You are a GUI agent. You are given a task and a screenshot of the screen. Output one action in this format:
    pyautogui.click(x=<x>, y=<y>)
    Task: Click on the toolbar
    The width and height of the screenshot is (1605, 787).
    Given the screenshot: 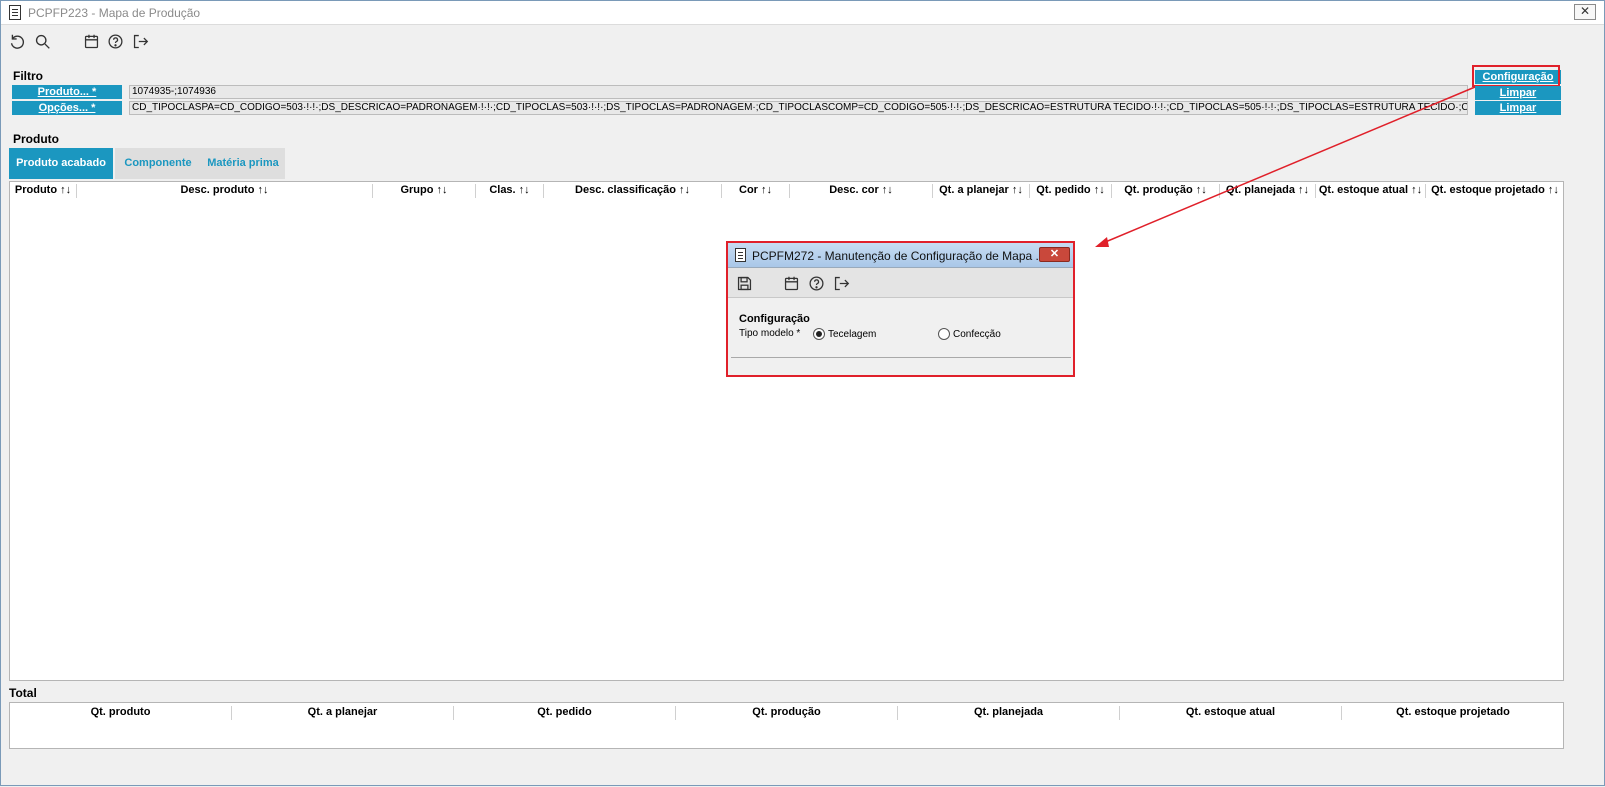 What is the action you would take?
    pyautogui.click(x=802, y=40)
    